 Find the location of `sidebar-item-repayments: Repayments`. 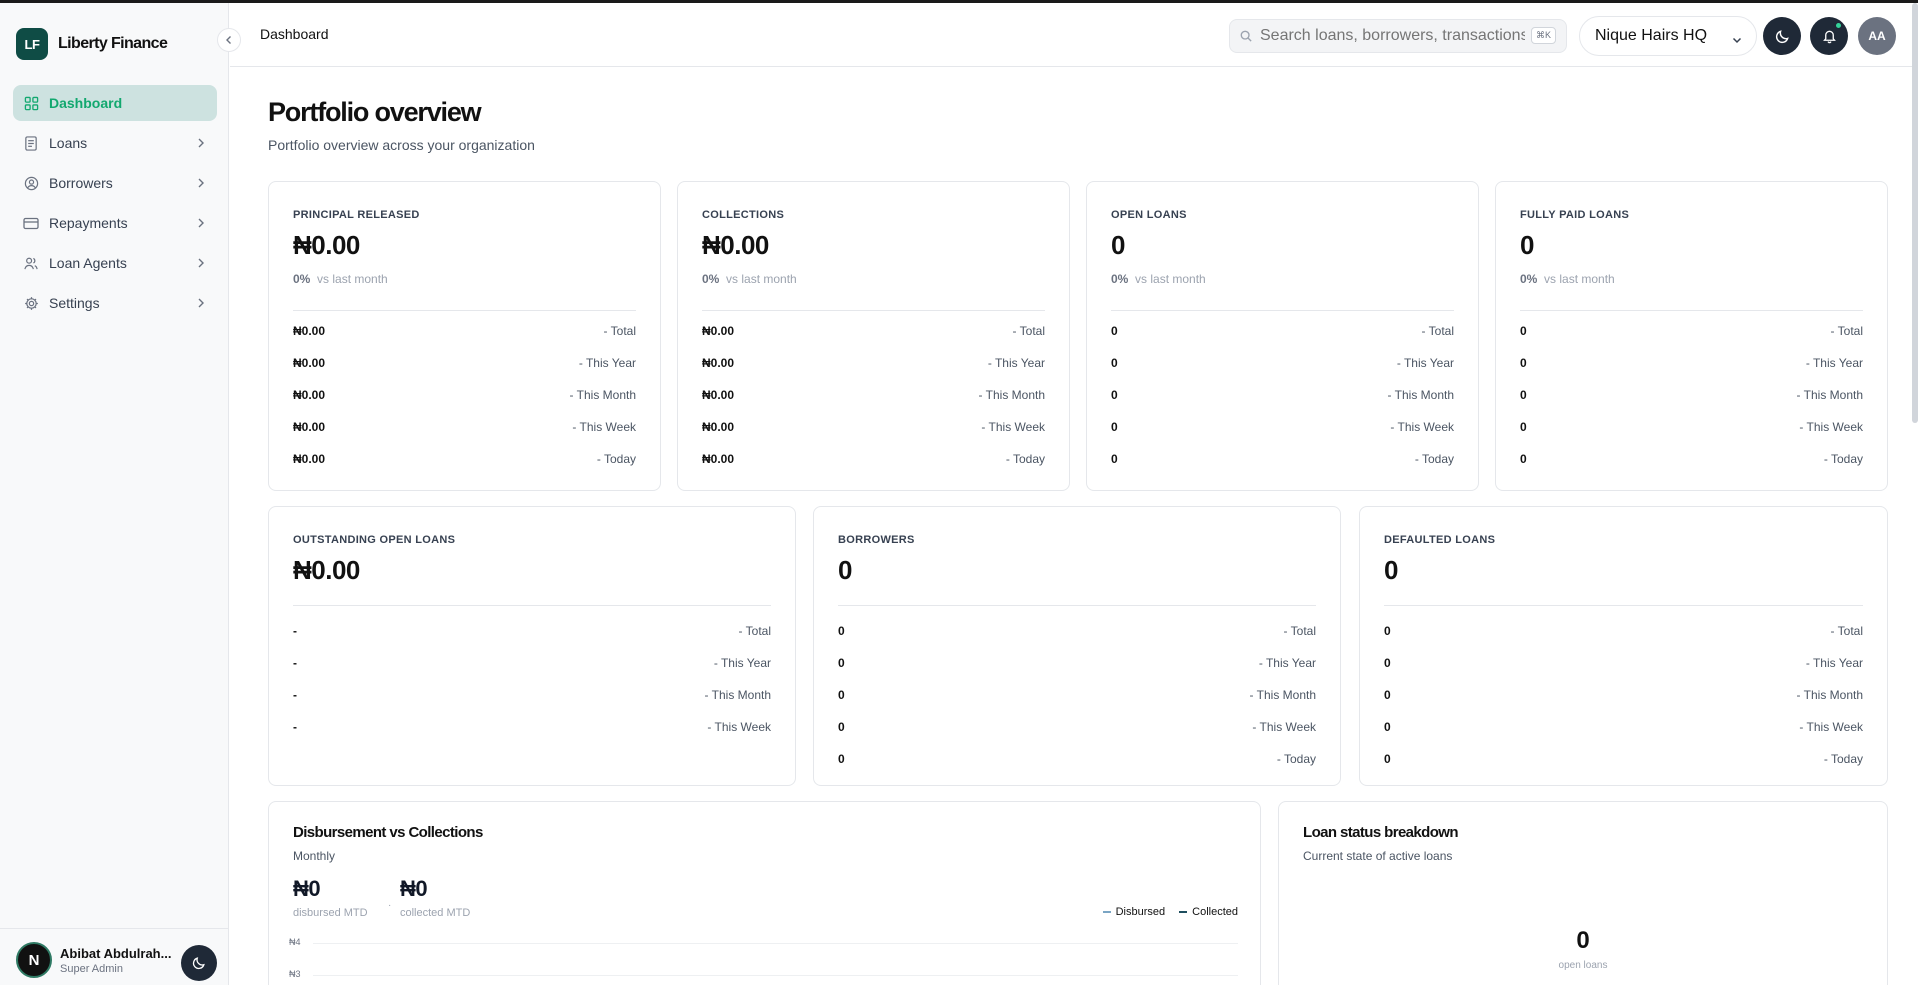

sidebar-item-repayments: Repayments is located at coordinates (115, 223).